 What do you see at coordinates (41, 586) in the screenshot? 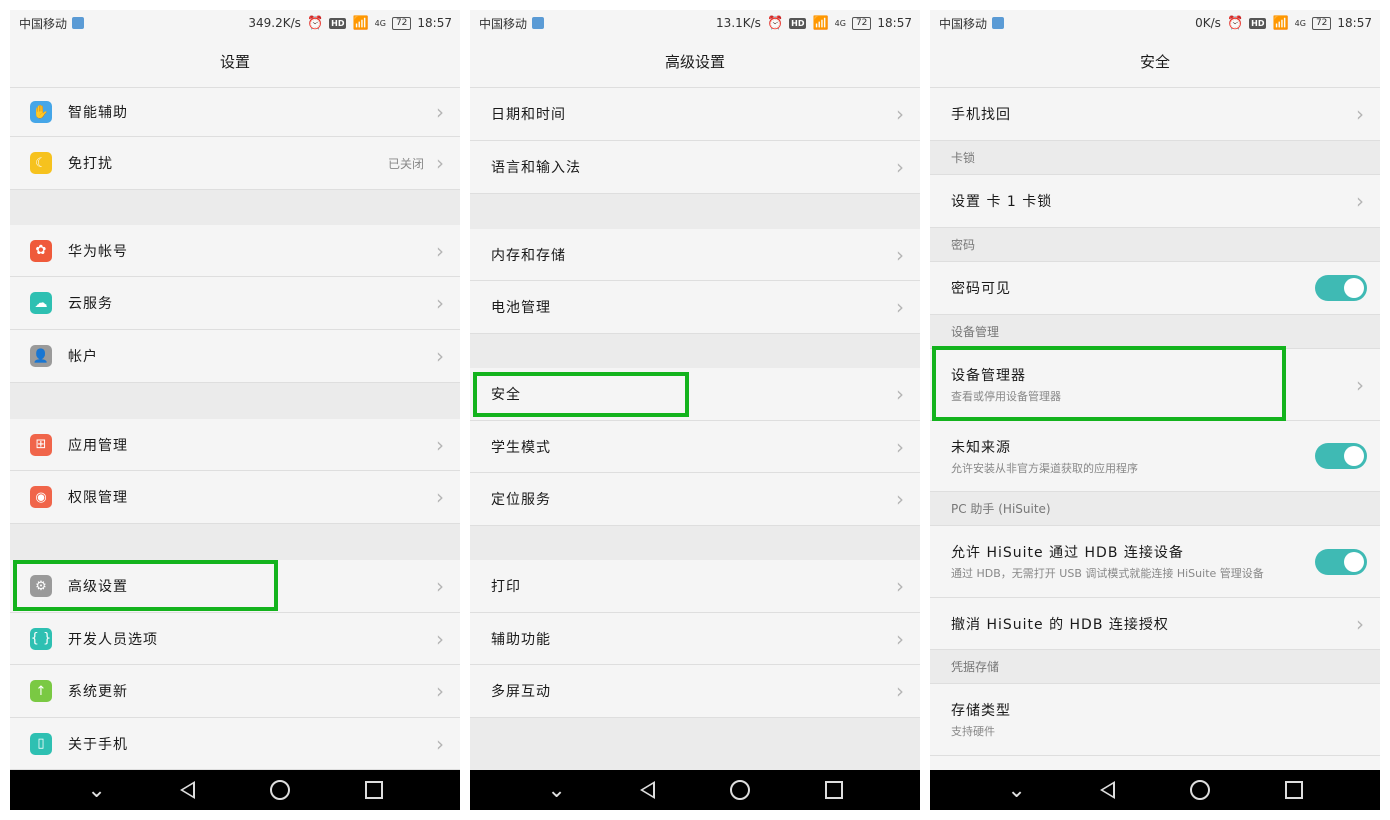
I see `gear-icon: ⚙` at bounding box center [41, 586].